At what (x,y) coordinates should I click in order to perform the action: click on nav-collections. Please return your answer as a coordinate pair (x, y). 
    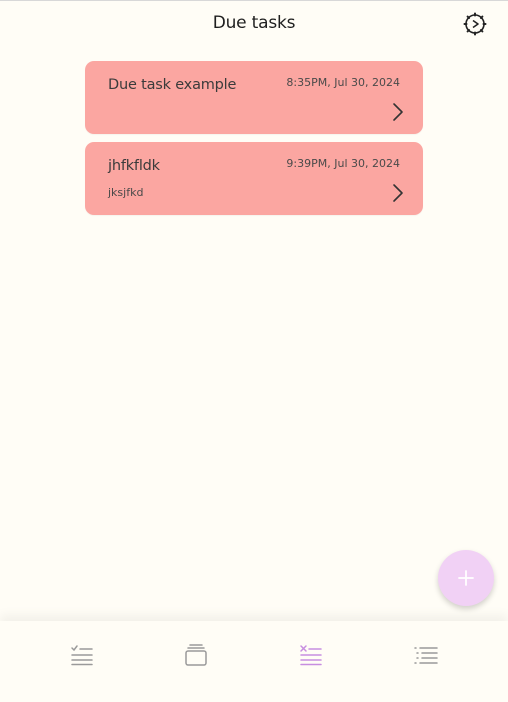
    Looking at the image, I should click on (196, 655).